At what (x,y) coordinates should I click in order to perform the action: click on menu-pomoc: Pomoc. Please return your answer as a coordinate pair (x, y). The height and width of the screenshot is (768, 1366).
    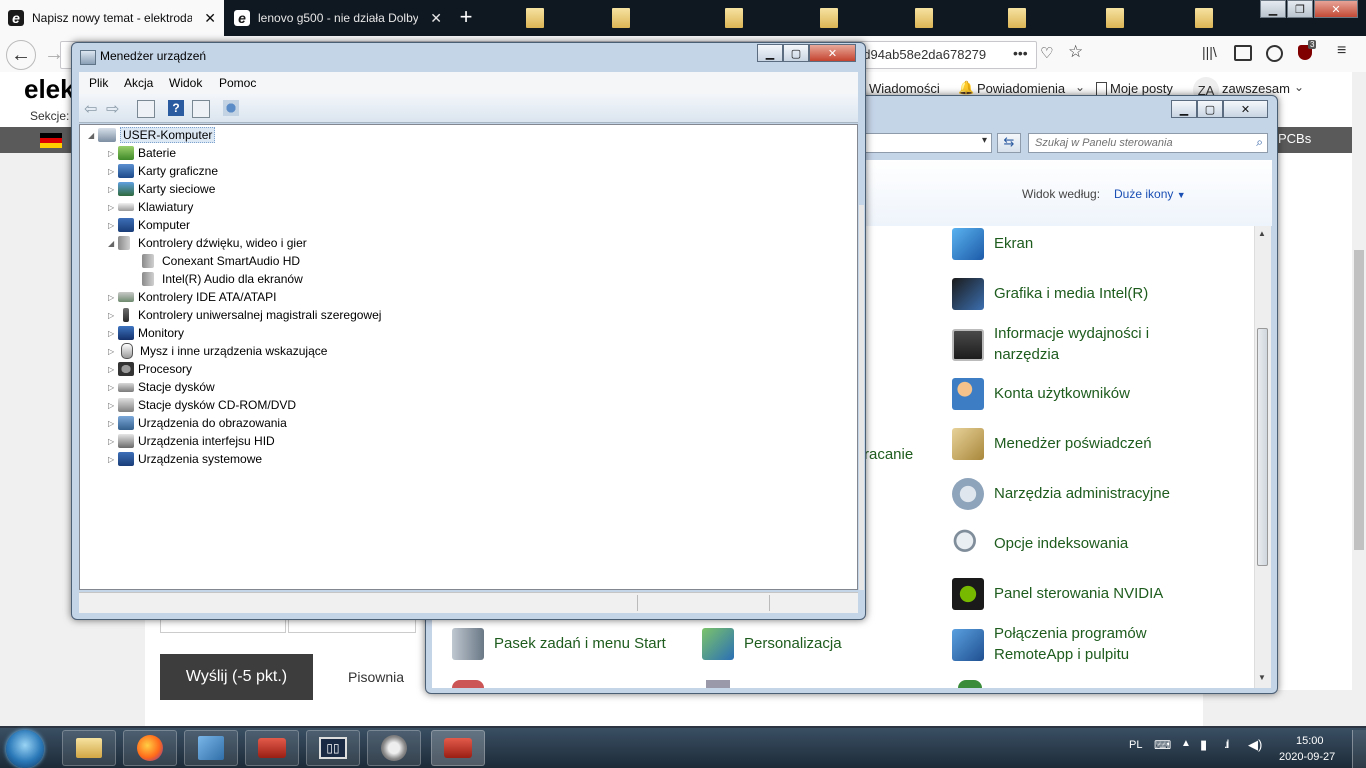
    Looking at the image, I should click on (237, 83).